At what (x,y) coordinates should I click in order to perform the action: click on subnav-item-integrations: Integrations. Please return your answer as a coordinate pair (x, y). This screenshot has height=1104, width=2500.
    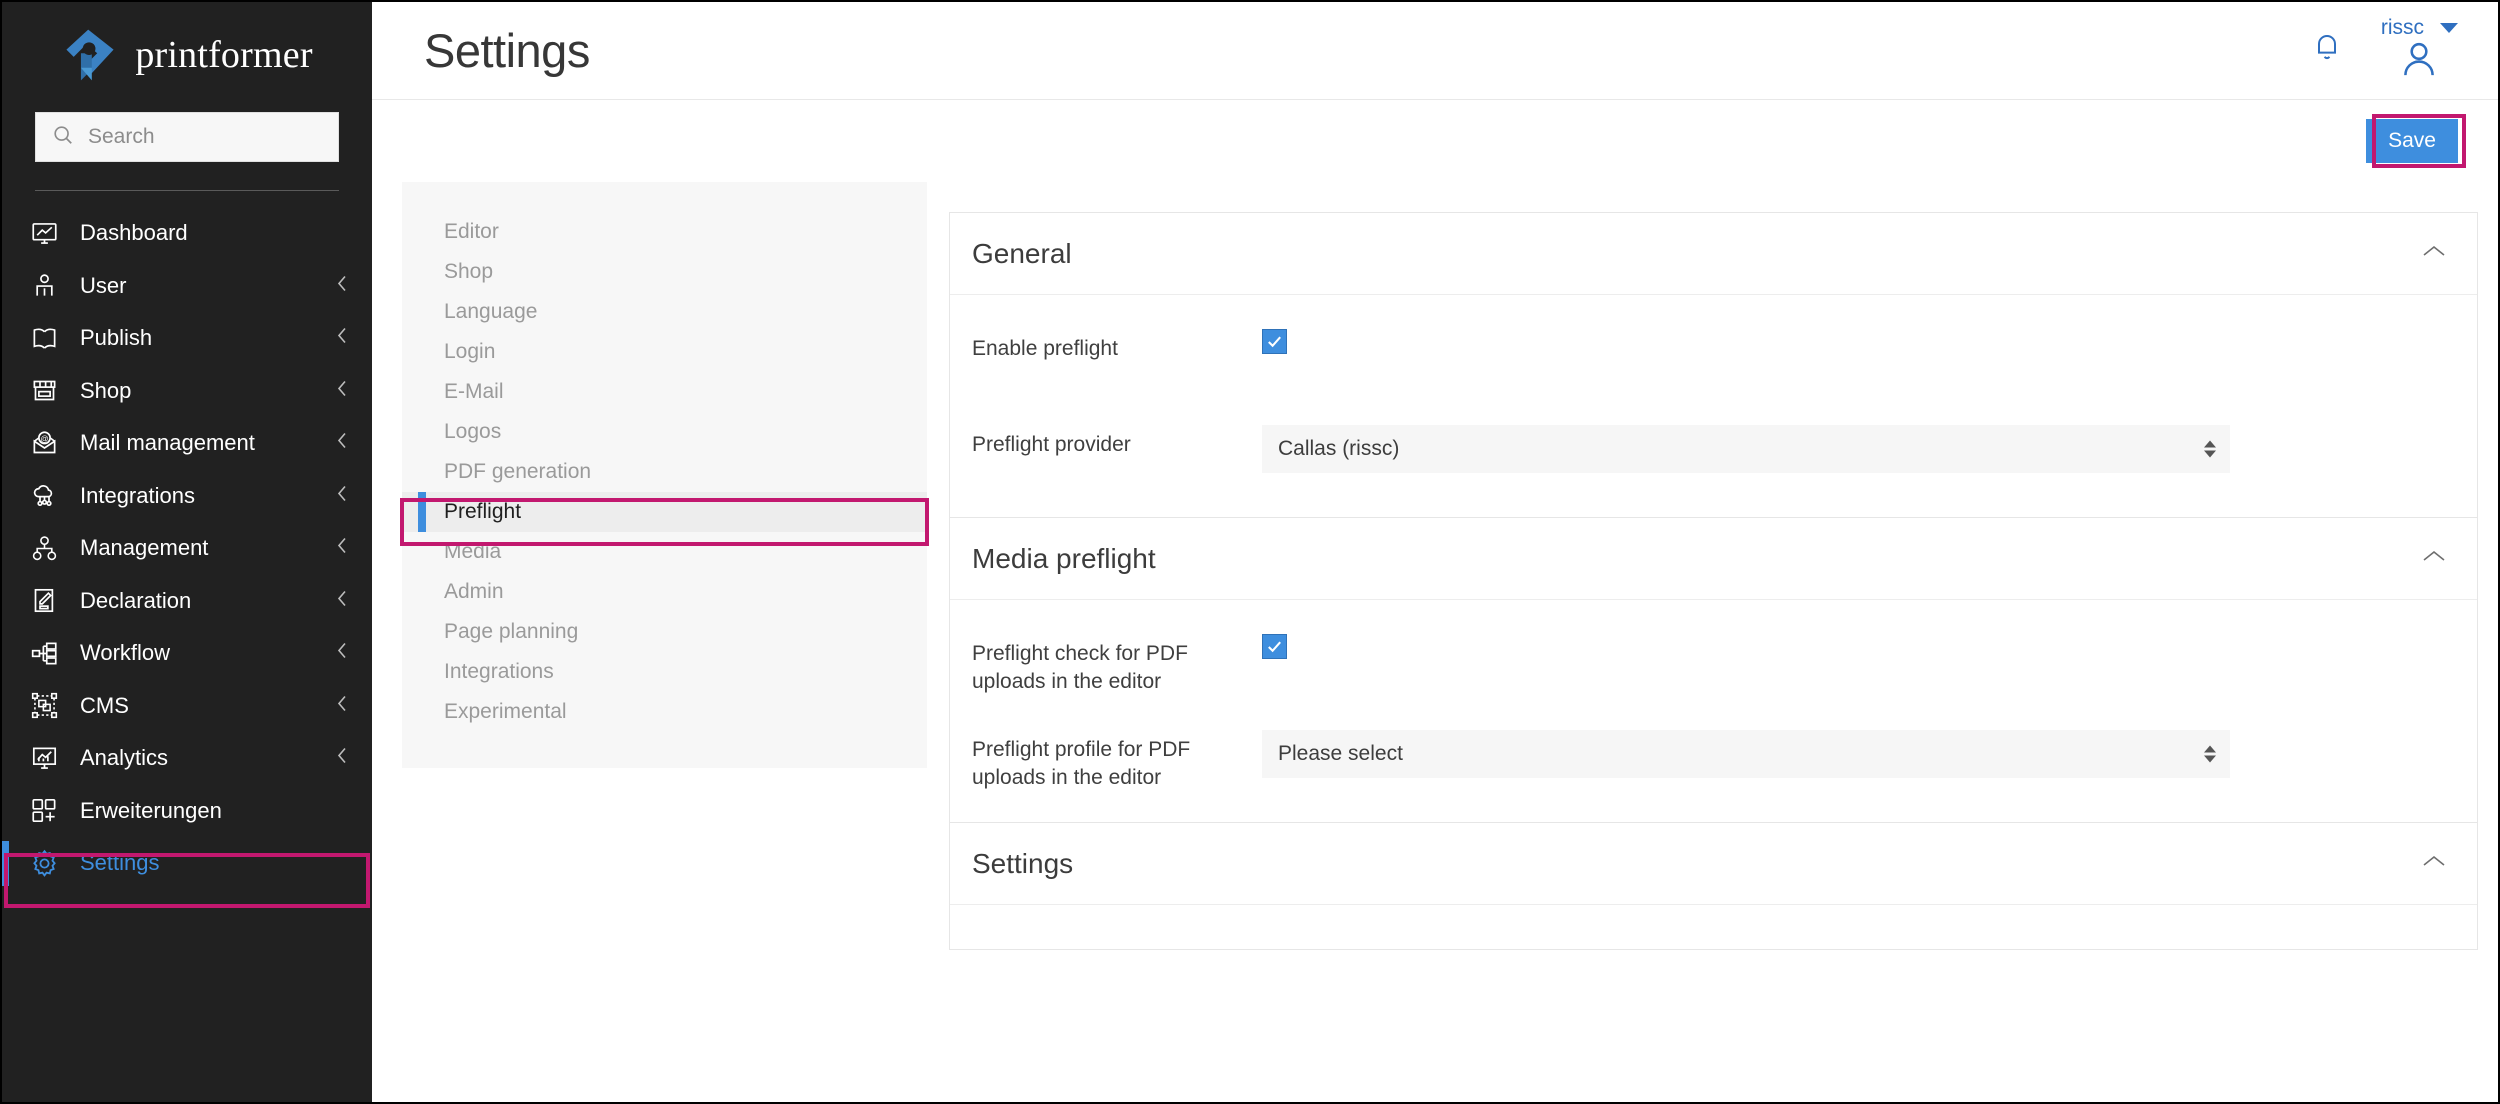
    Looking at the image, I should click on (664, 672).